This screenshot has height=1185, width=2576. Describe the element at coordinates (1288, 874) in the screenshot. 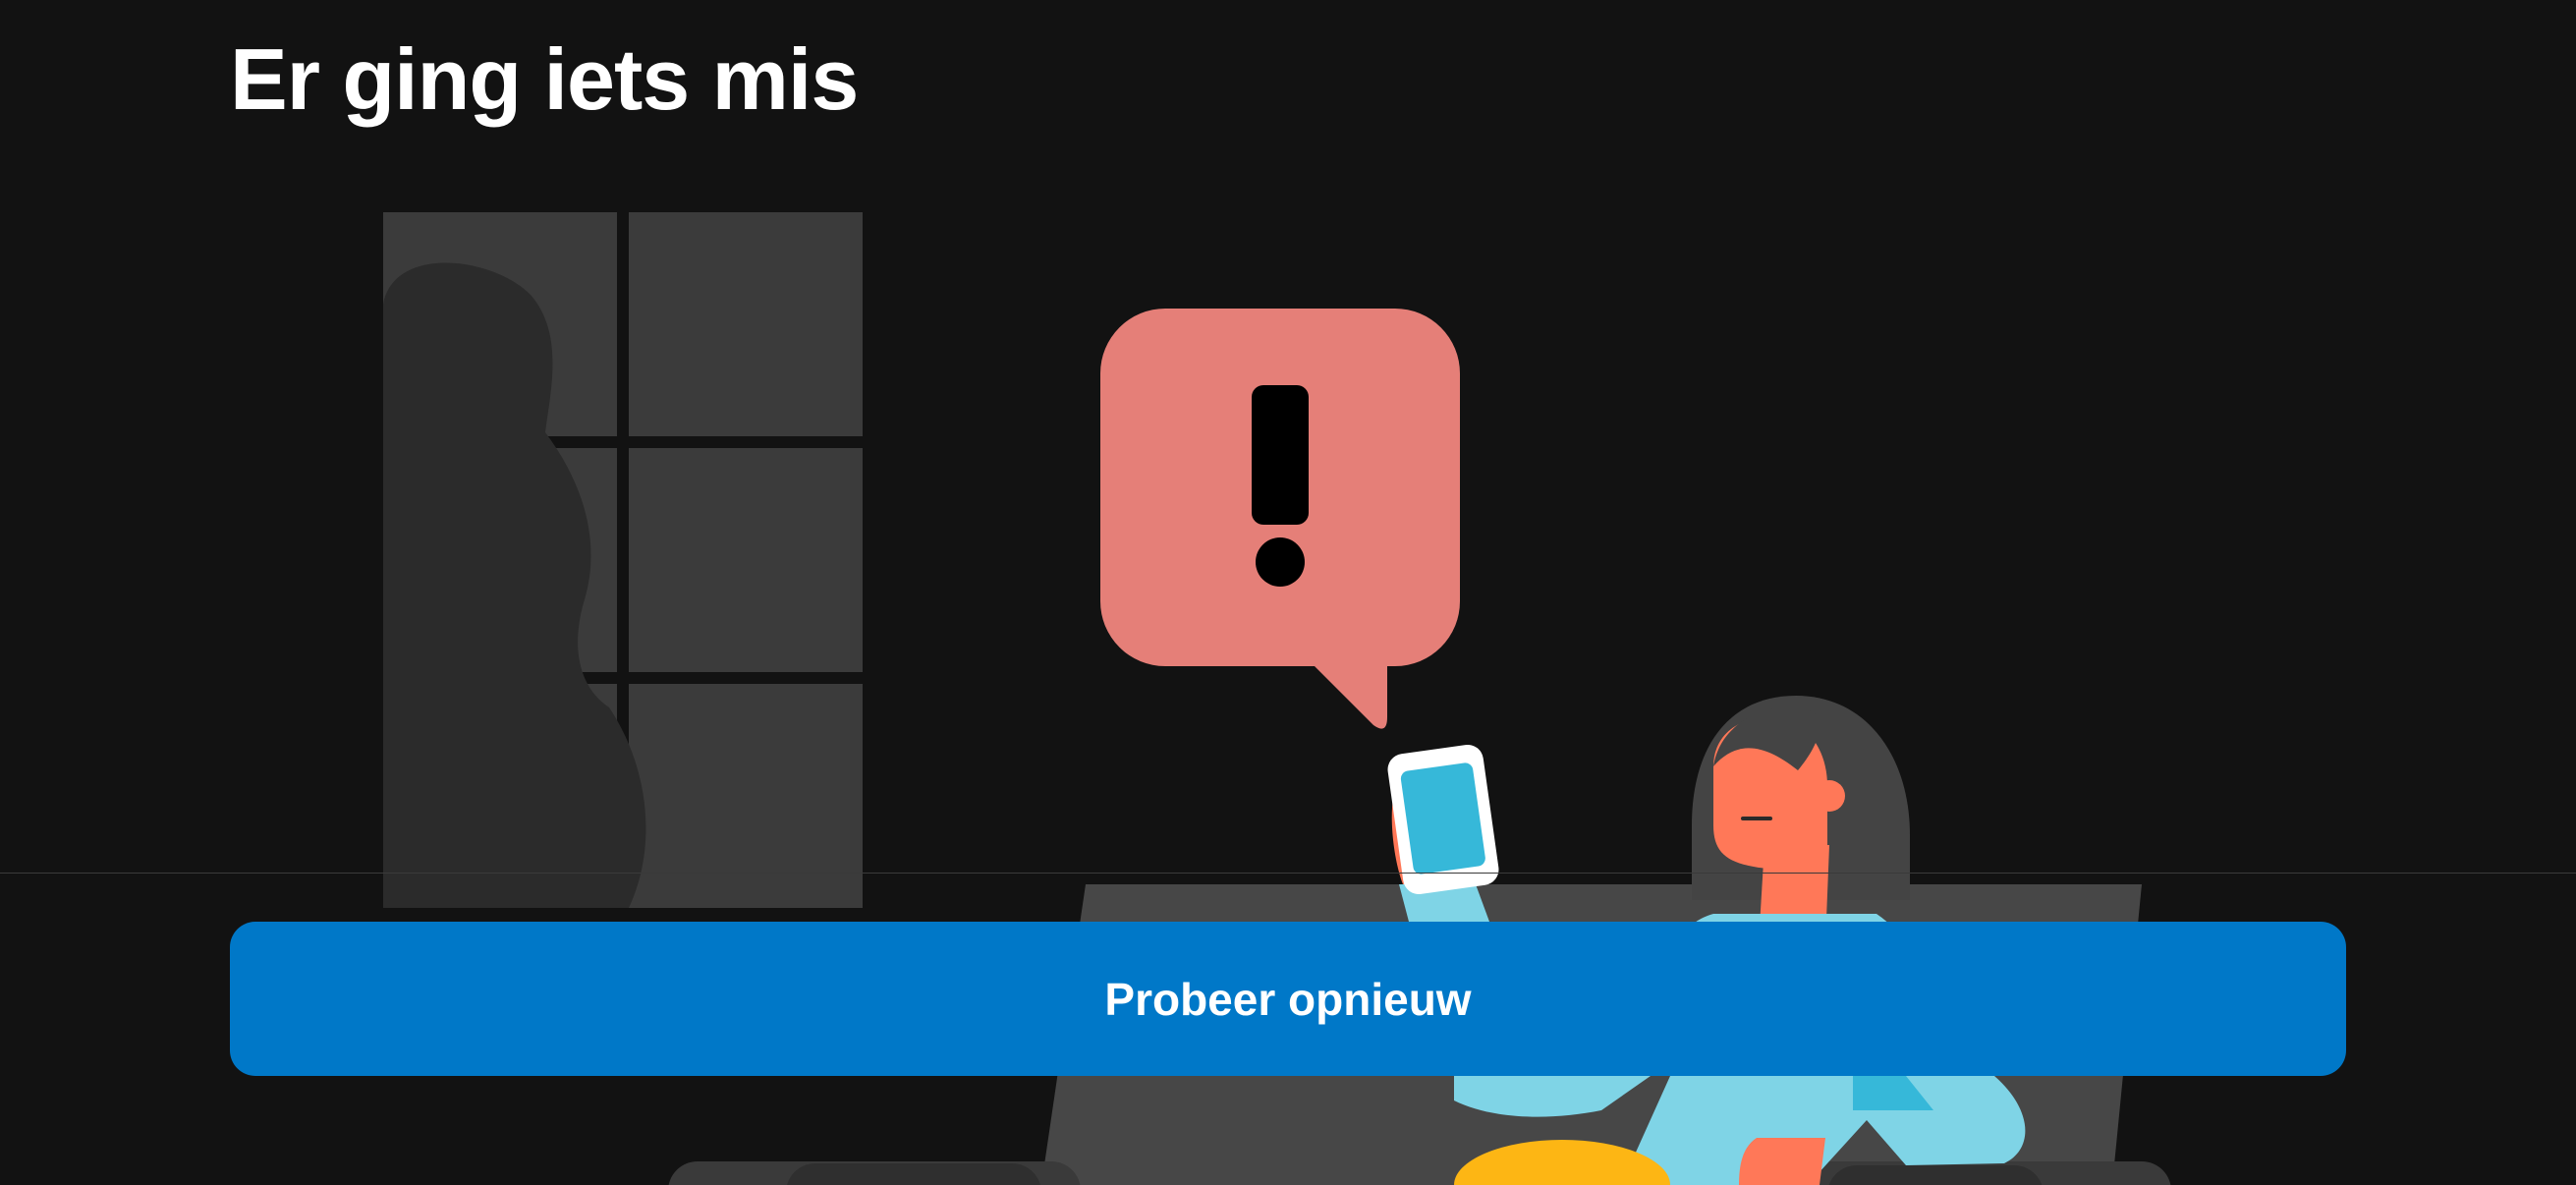

I see `divider` at that location.